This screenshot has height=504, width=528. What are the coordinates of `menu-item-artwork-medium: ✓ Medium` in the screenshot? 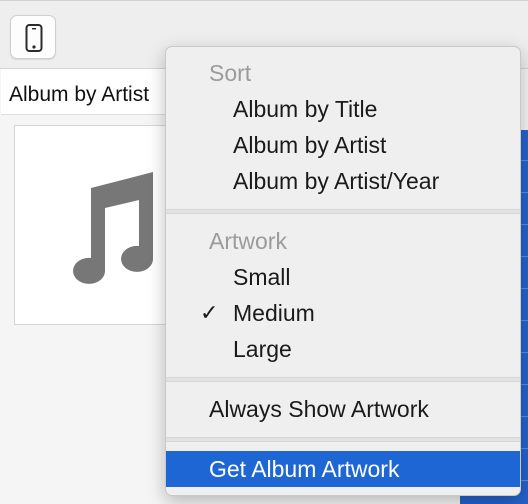 It's located at (343, 313).